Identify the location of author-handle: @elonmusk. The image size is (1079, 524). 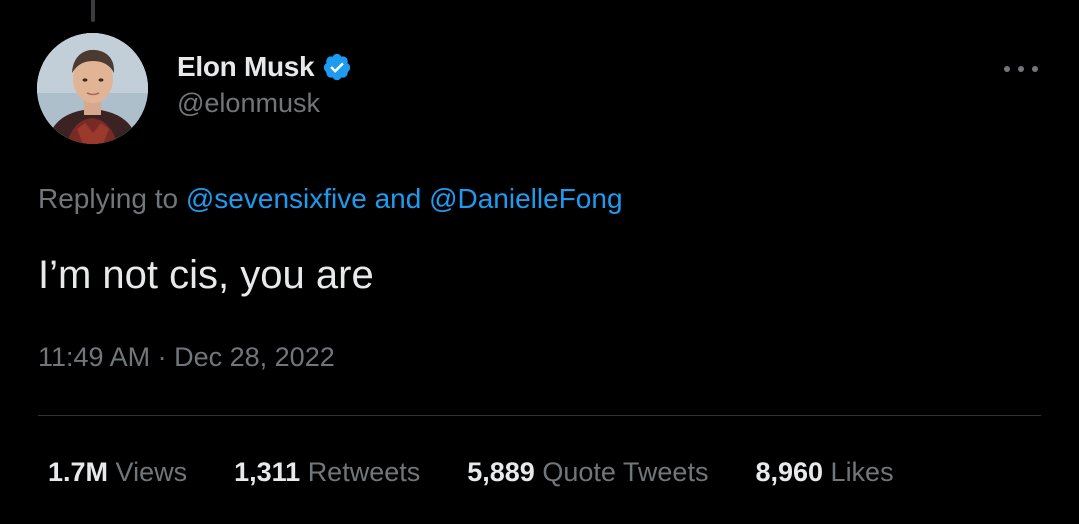
(248, 103).